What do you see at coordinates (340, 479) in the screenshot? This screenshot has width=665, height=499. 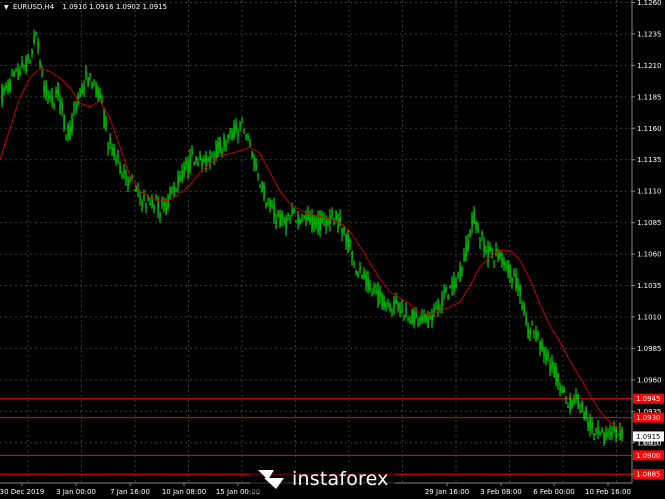 I see `logo-text: instaforex` at bounding box center [340, 479].